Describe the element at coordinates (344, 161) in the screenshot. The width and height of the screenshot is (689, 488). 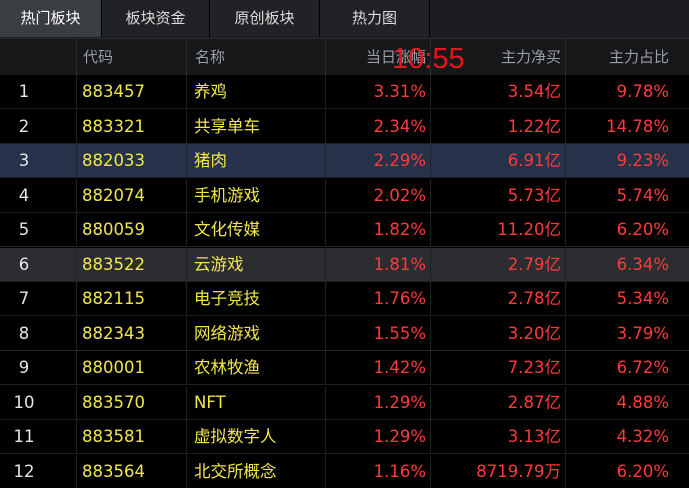
I see `table-row: 3 882033 猪肉 2.29% 6.91亿 9.23%` at that location.